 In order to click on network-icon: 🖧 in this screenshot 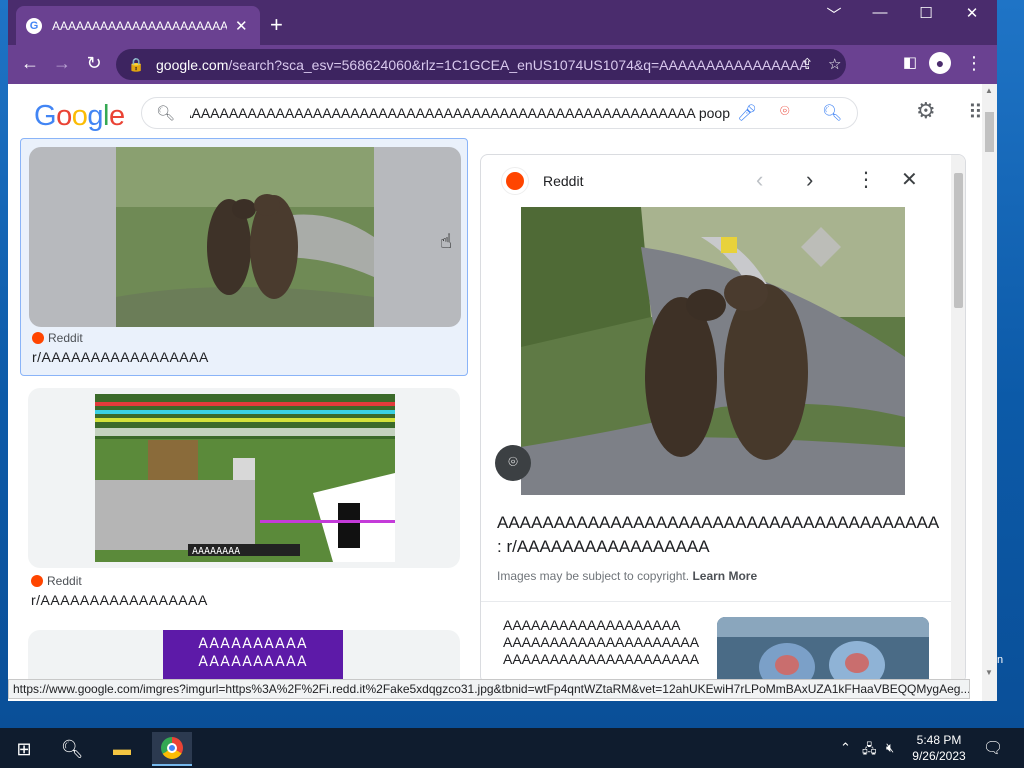, I will do `click(869, 751)`.